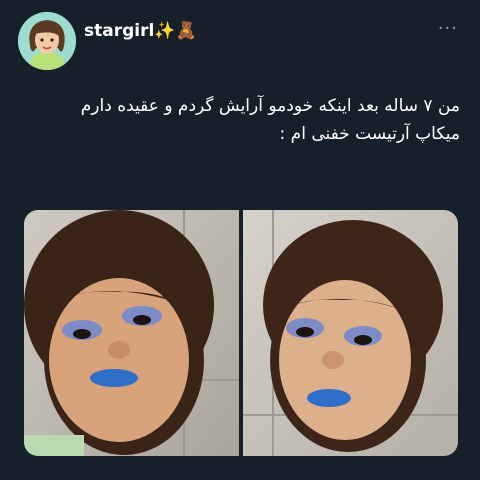 Image resolution: width=480 pixels, height=480 pixels. I want to click on tweet-text-line: میکاپ آرتیست خفنی ام :, so click(369, 134).